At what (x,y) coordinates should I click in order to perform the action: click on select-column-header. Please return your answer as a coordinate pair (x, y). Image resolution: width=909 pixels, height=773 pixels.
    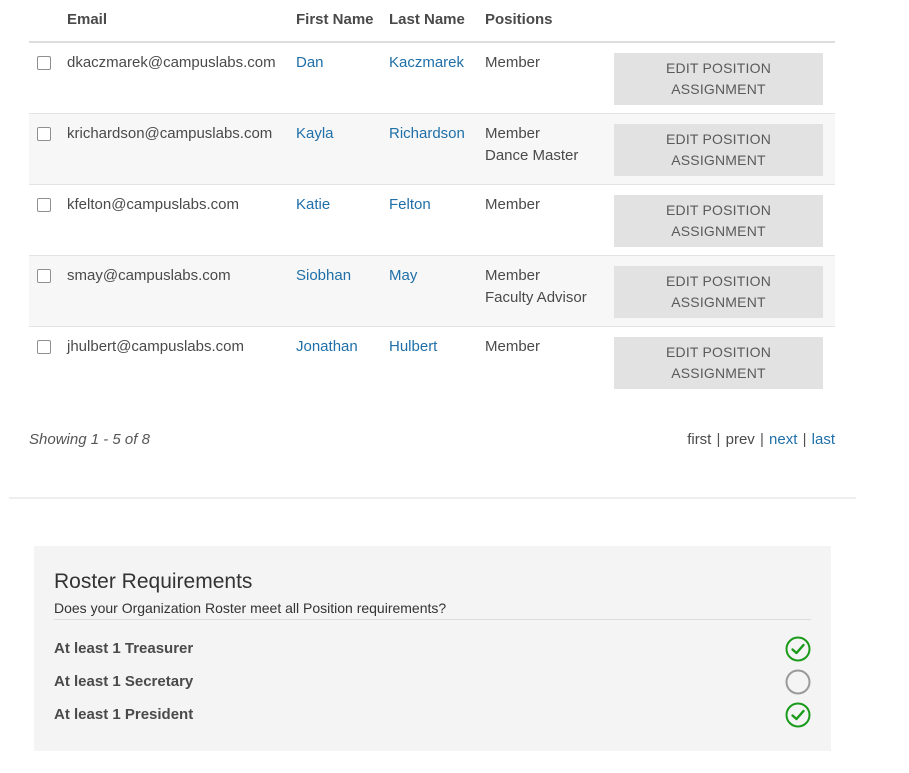
    Looking at the image, I should click on (44, 21).